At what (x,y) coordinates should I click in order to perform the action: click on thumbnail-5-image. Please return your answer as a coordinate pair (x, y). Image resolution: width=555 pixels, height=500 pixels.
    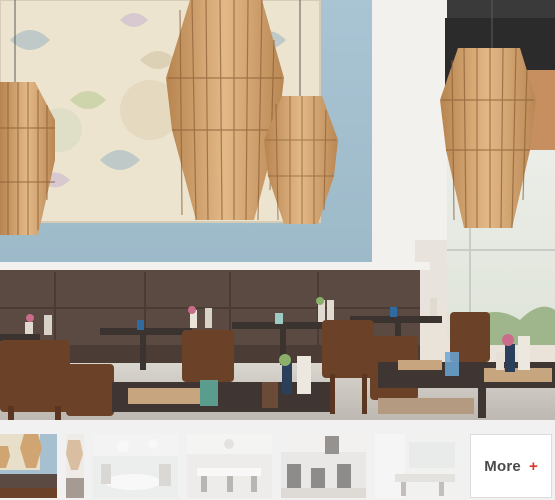
    Looking at the image, I should click on (323, 466).